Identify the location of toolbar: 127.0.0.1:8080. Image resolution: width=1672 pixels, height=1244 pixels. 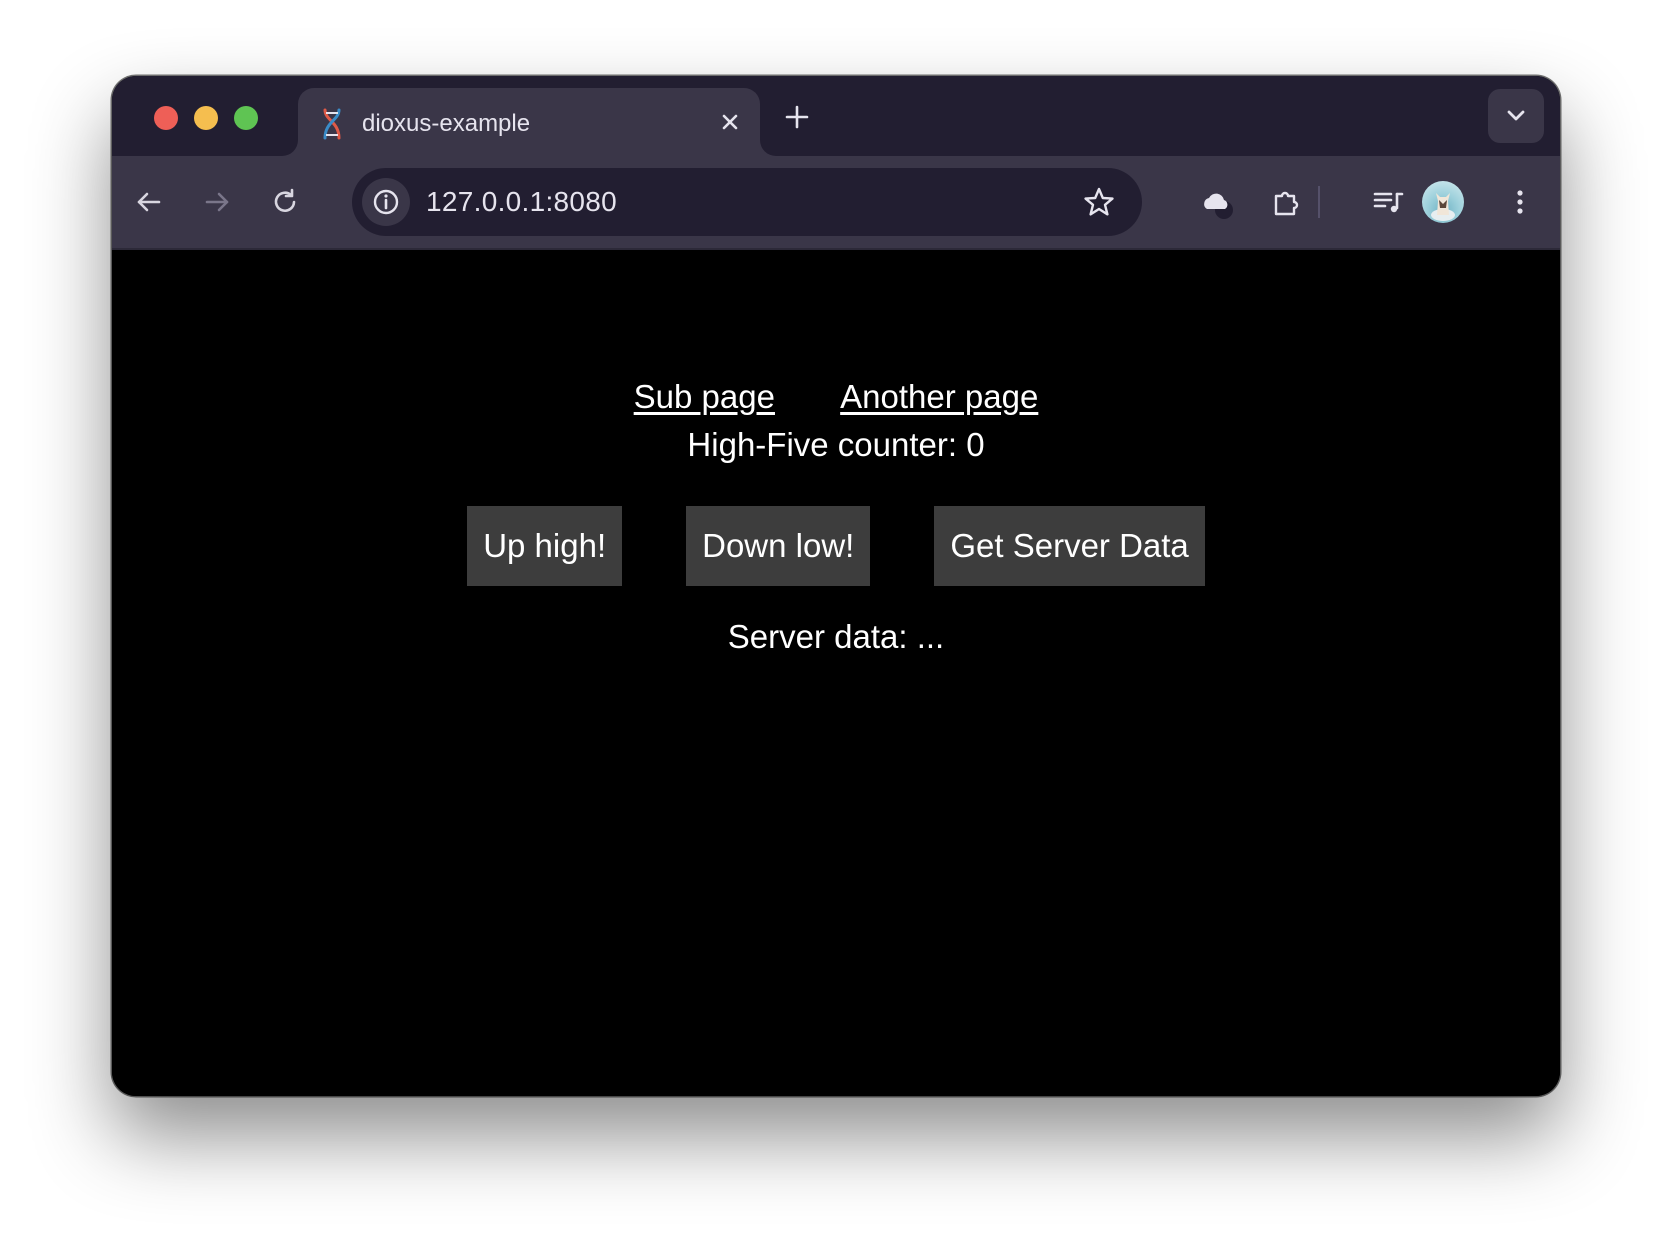
(836, 203).